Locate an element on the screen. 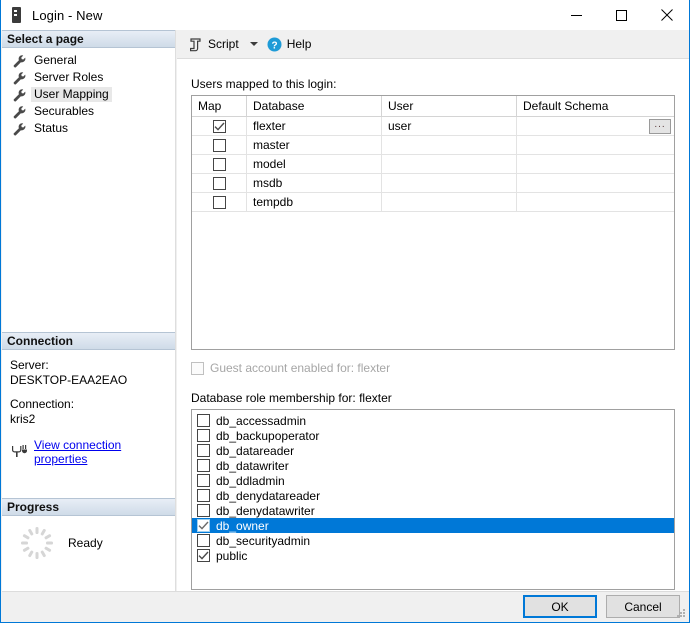  help-button: ? Help is located at coordinates (289, 44).